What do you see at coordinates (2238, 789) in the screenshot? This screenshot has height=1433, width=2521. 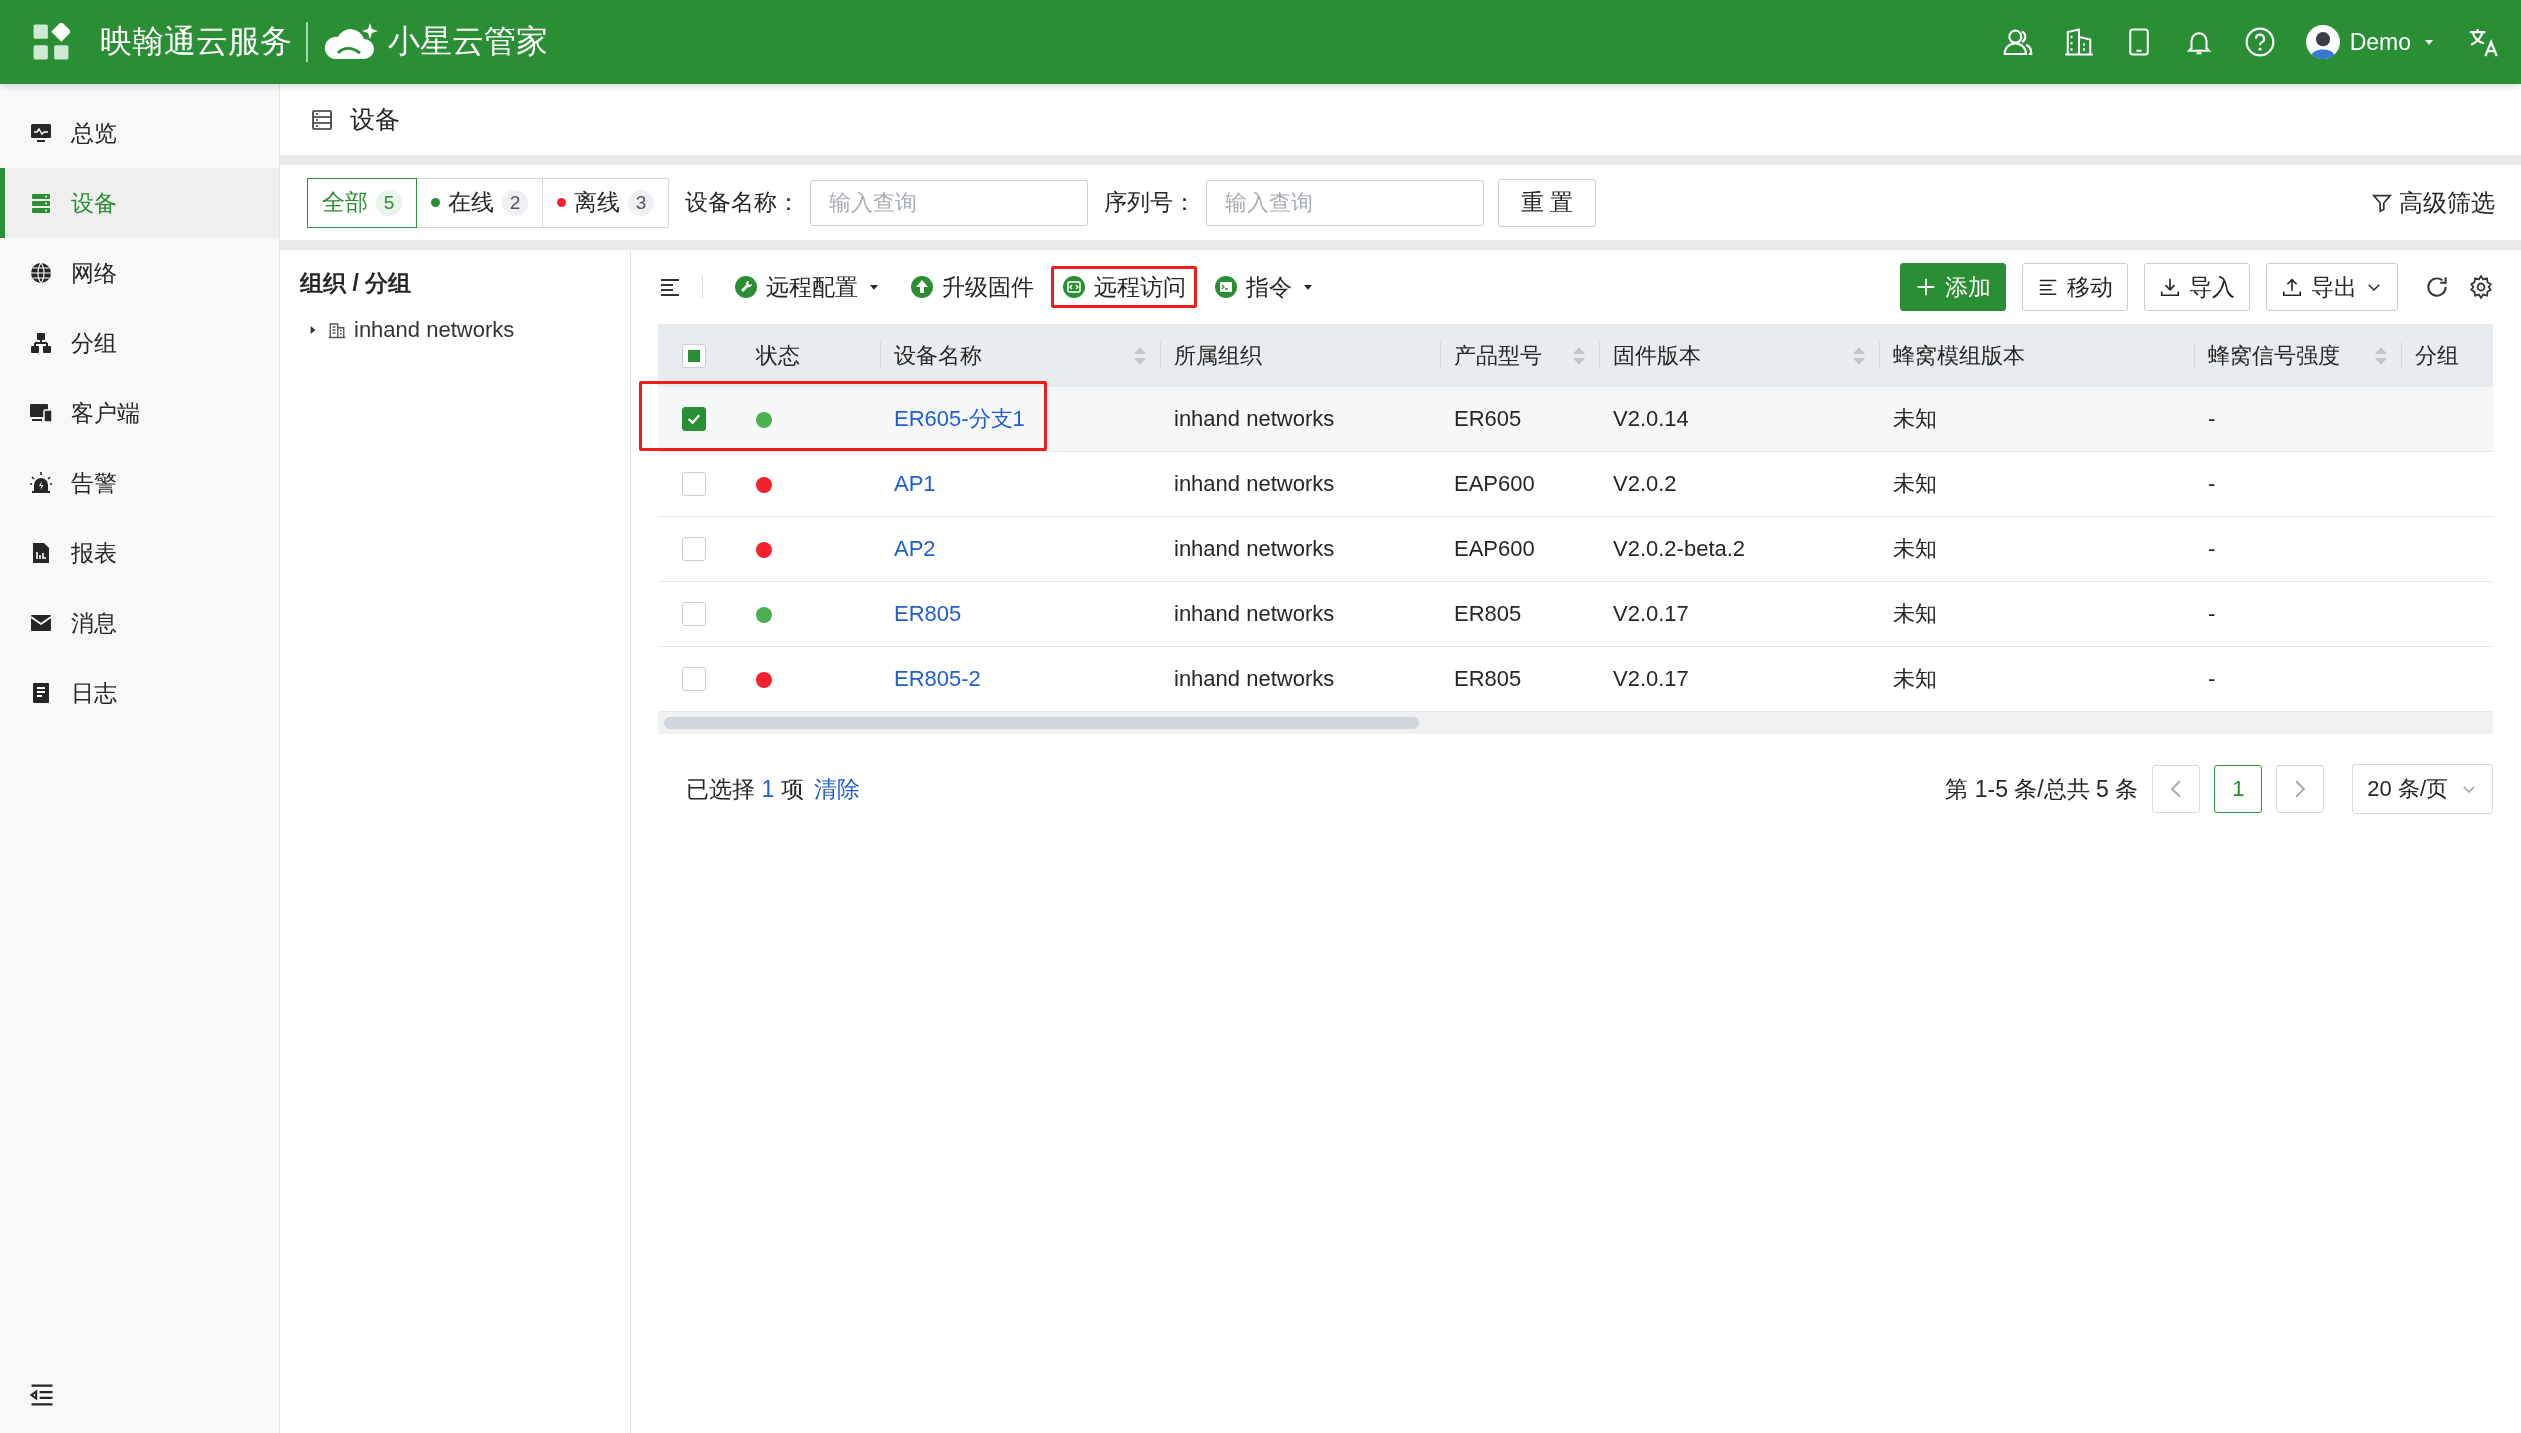 I see `page-button: 1` at bounding box center [2238, 789].